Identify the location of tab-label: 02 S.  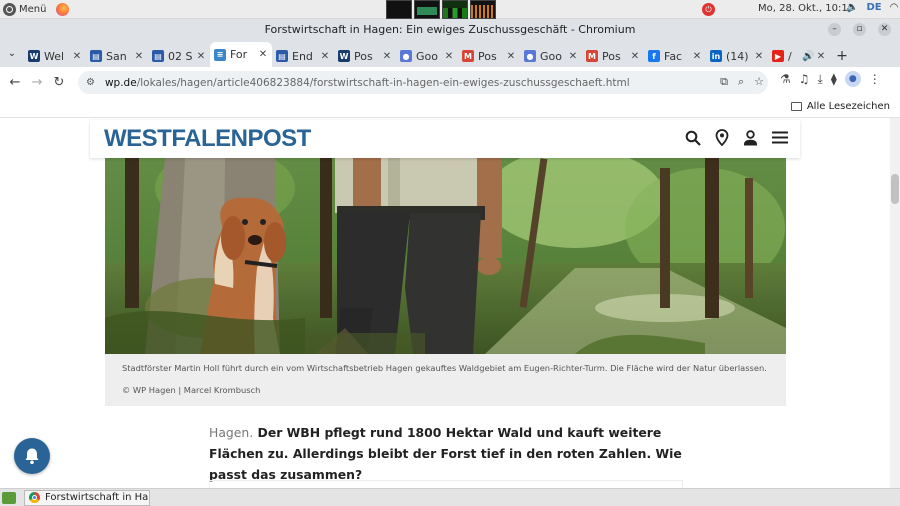
(180, 56).